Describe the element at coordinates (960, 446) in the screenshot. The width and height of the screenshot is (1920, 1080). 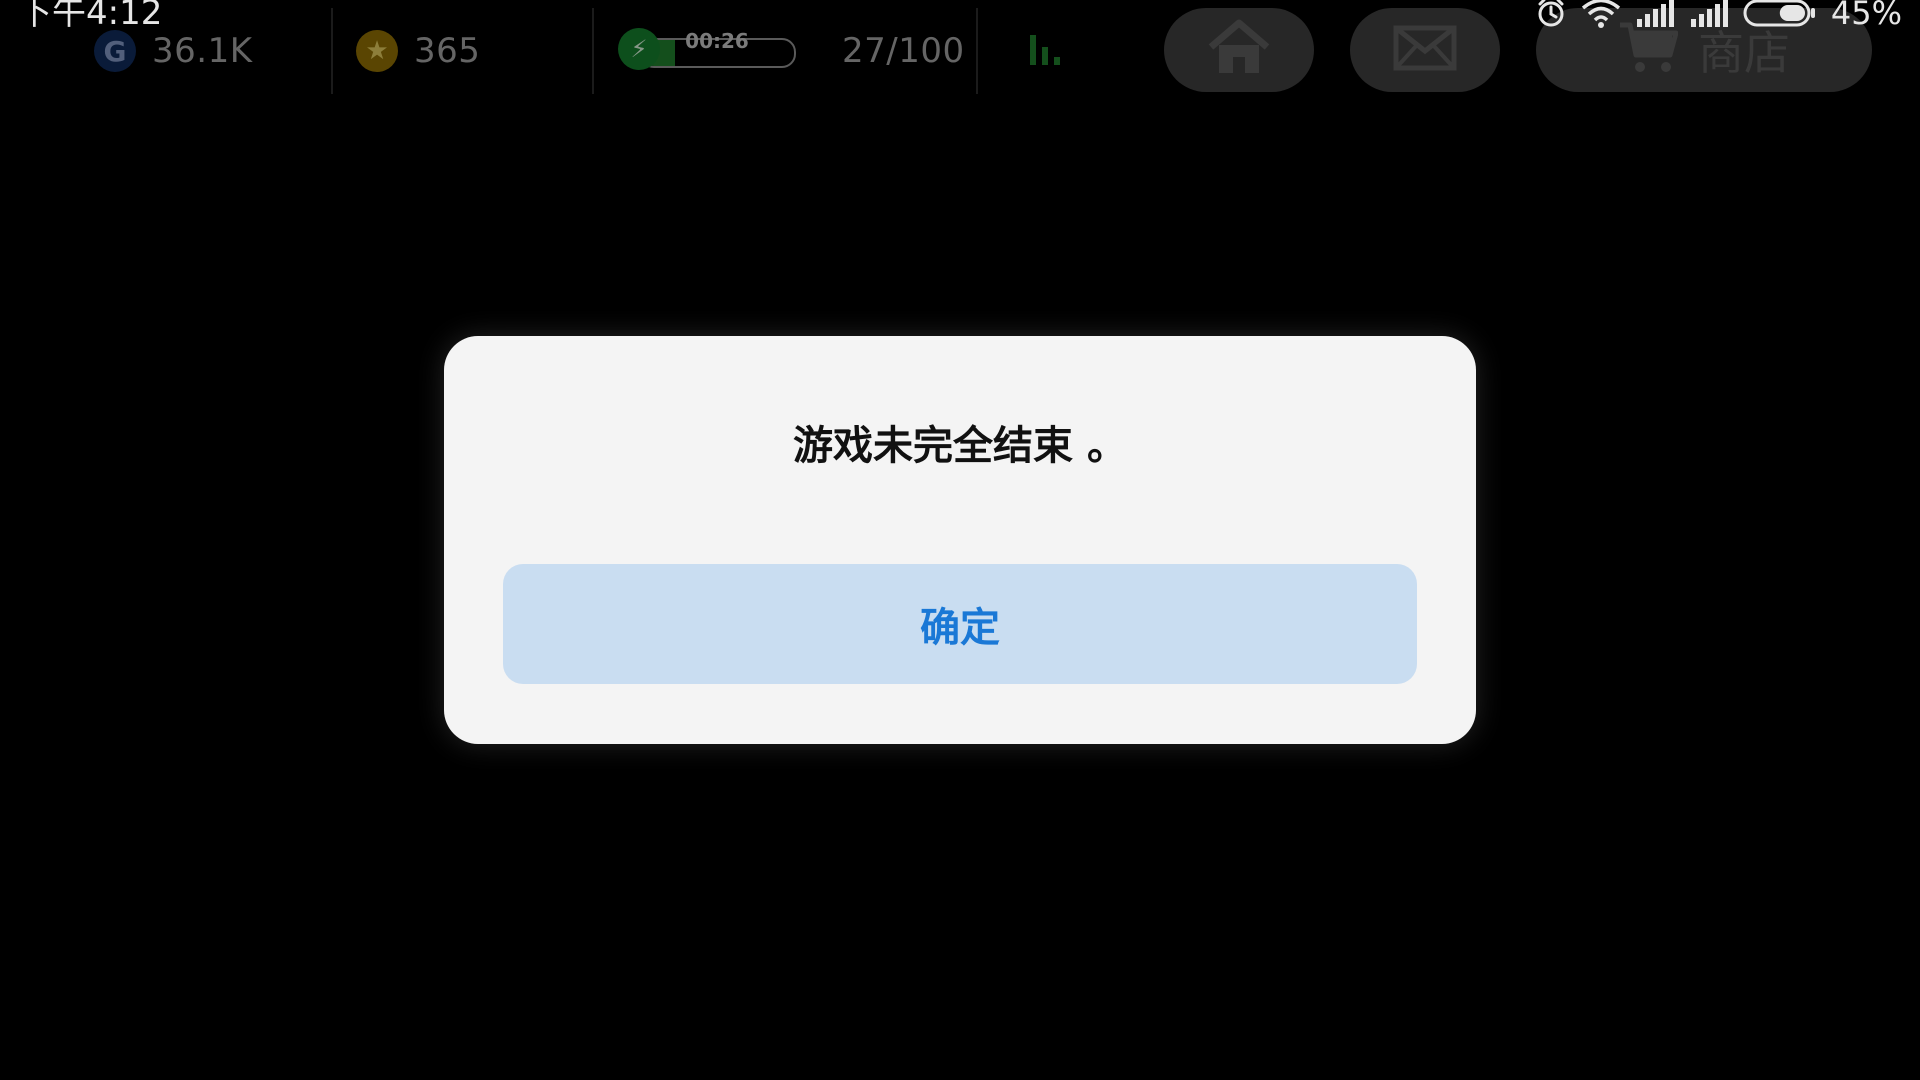
I see `dialog-message: 游戏未完全结束 。` at that location.